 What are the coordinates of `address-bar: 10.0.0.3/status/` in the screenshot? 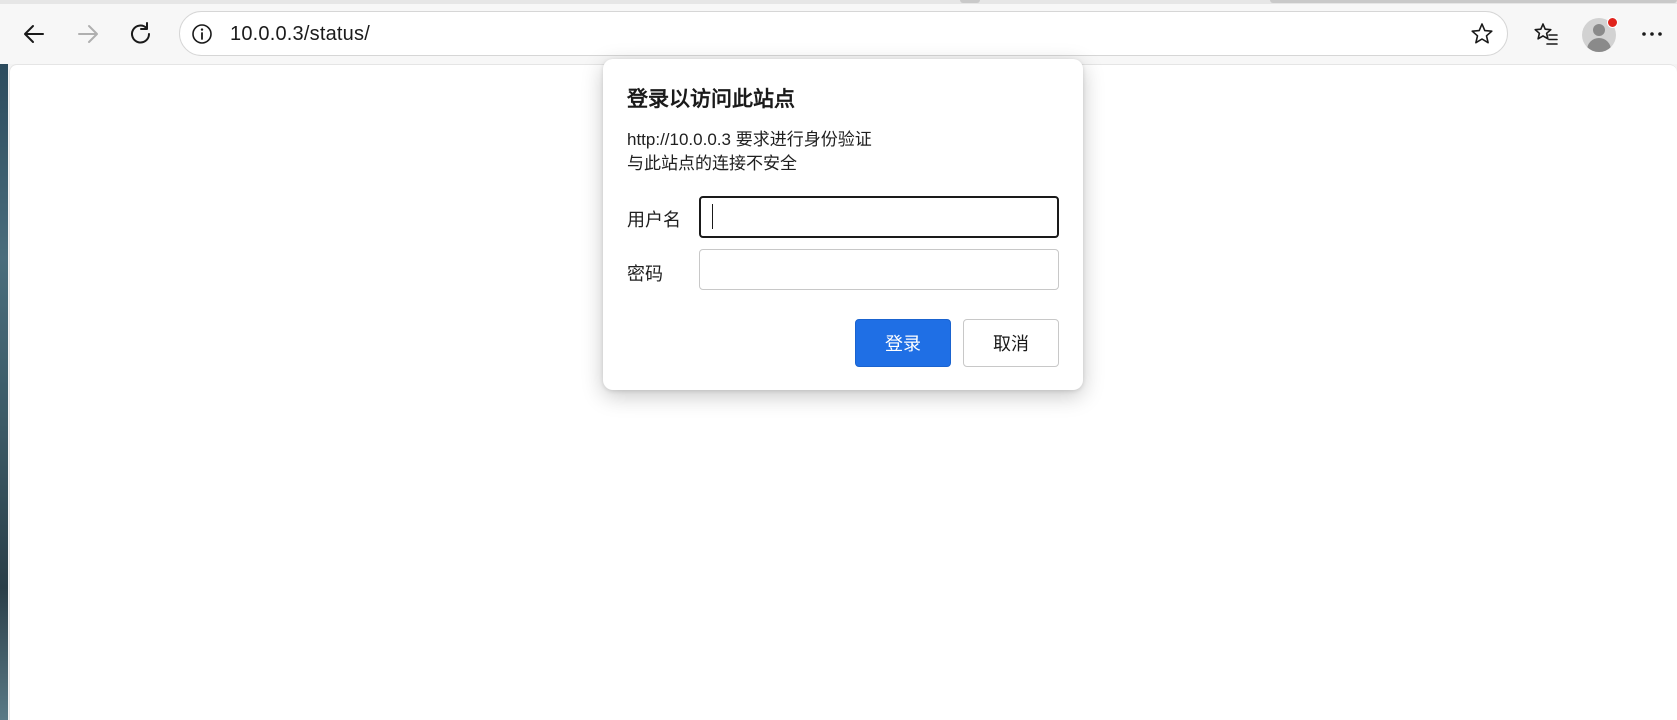 It's located at (843, 33).